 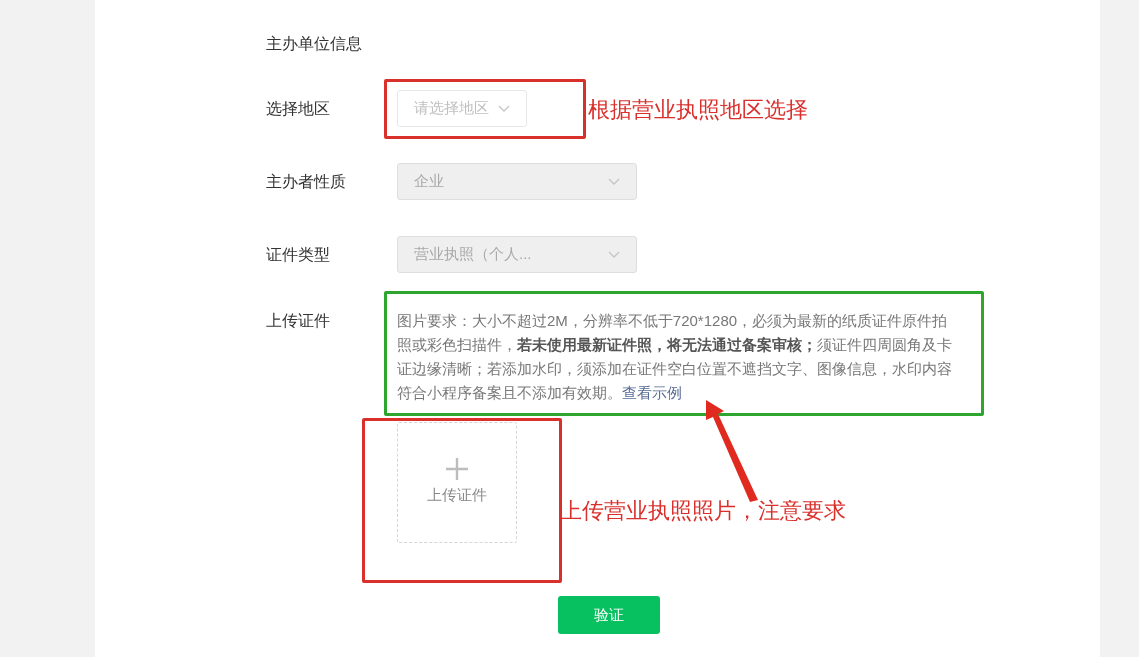 I want to click on section-title: 主办单位信息, so click(x=314, y=44).